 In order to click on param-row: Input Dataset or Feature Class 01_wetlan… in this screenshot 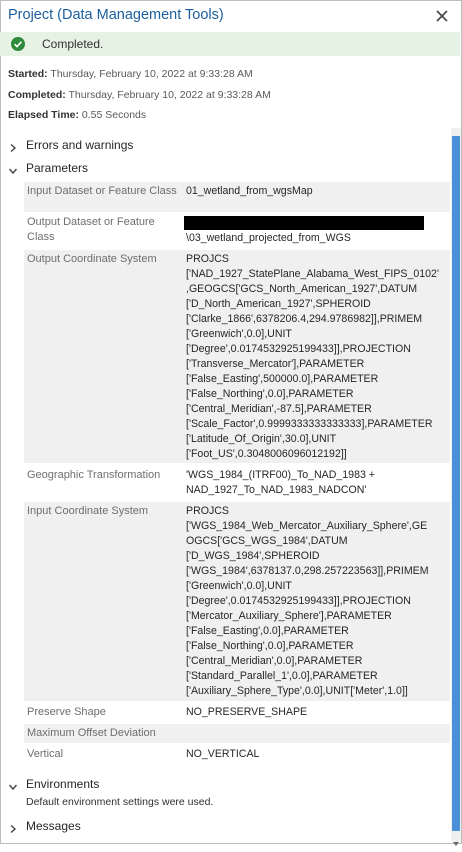, I will do `click(237, 197)`.